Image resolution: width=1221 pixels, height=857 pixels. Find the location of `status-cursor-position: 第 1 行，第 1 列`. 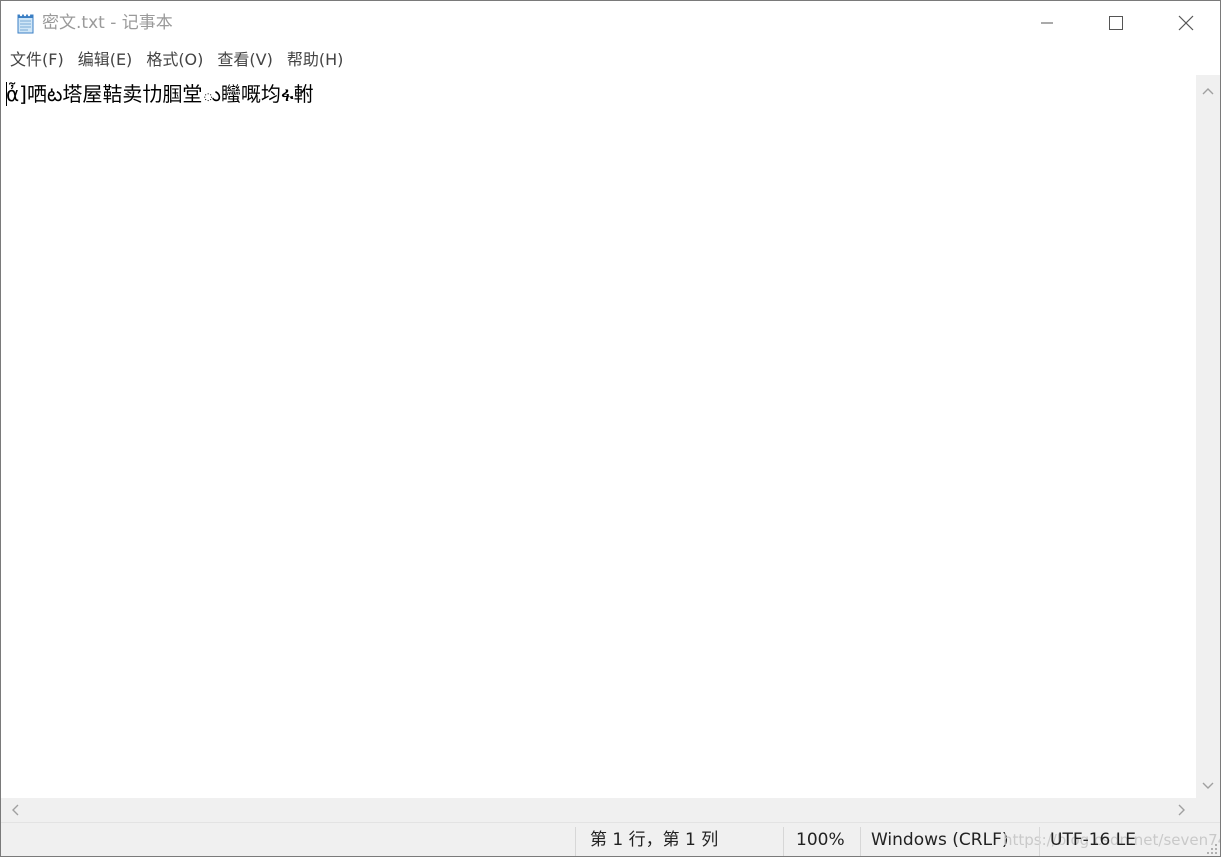

status-cursor-position: 第 1 行，第 1 列 is located at coordinates (654, 840).